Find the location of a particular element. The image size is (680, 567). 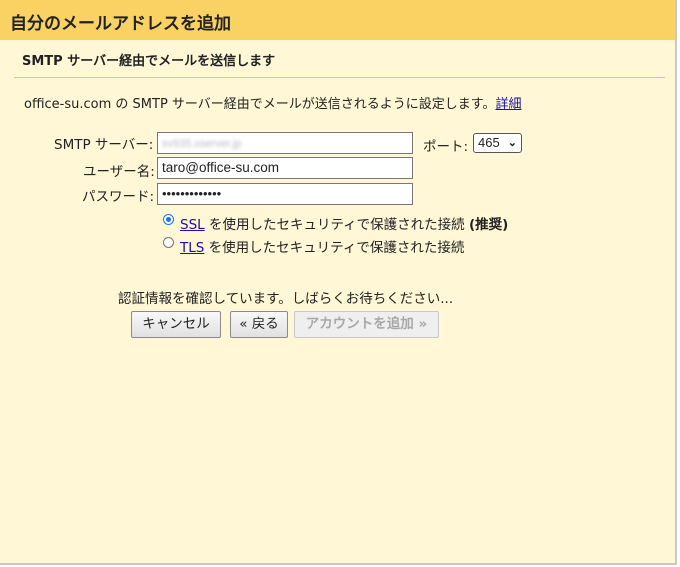

chevron-down-icon: ⌄ is located at coordinates (512, 143).